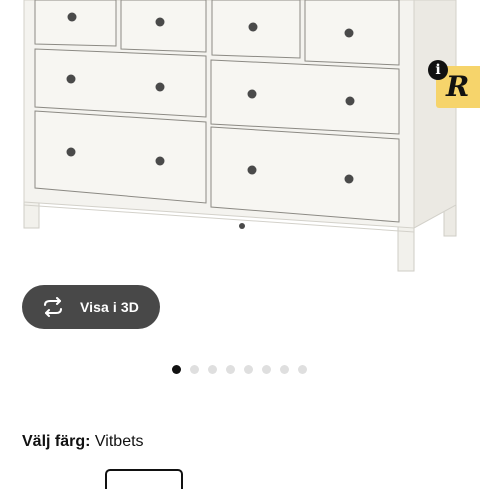 Image resolution: width=480 pixels, height=489 pixels. I want to click on info-icon: i, so click(438, 70).